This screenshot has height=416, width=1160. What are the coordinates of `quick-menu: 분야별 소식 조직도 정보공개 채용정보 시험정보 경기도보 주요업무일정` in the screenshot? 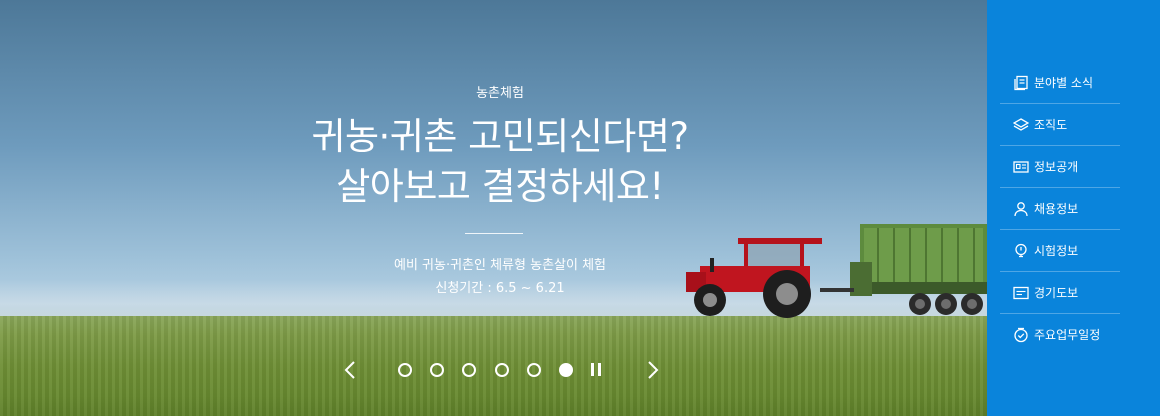 It's located at (1073, 208).